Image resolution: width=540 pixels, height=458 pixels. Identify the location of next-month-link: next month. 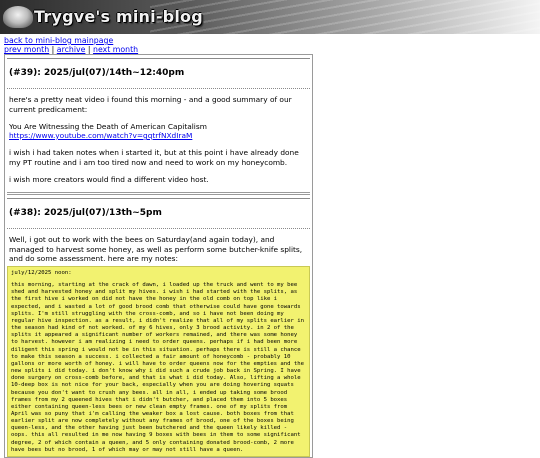
(115, 49).